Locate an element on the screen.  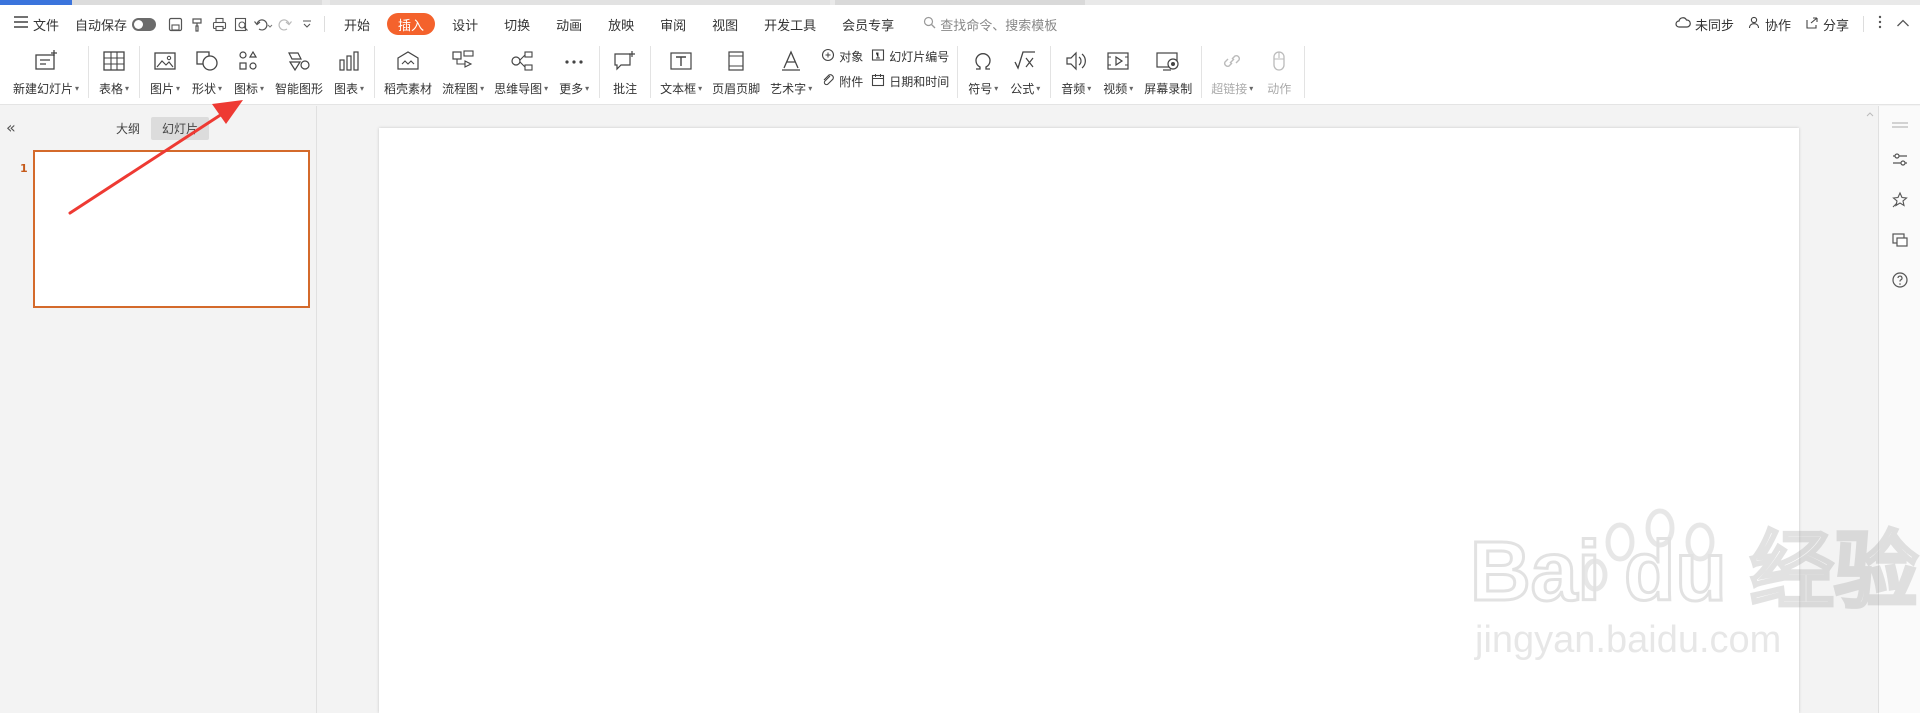
undo-icon is located at coordinates (263, 24).